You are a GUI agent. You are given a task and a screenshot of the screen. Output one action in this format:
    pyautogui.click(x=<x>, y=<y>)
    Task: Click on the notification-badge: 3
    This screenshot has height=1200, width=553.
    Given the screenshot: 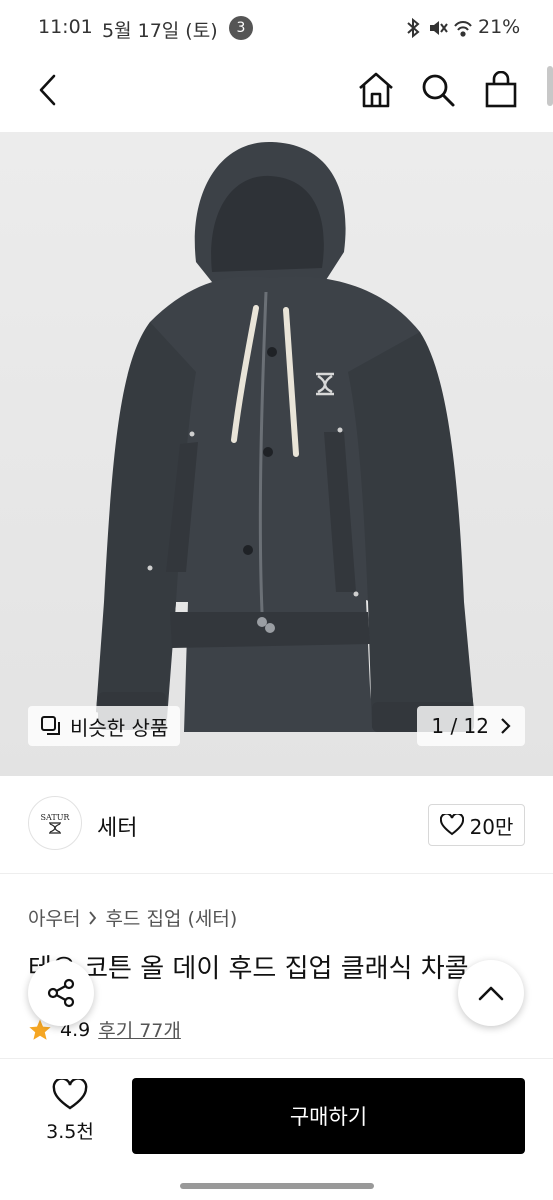 What is the action you would take?
    pyautogui.click(x=241, y=28)
    